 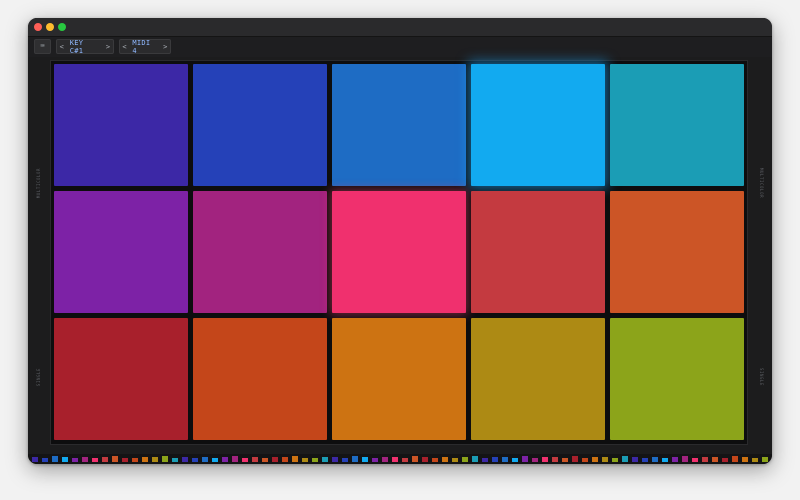 I want to click on key-prev-button: <, so click(x=62, y=47).